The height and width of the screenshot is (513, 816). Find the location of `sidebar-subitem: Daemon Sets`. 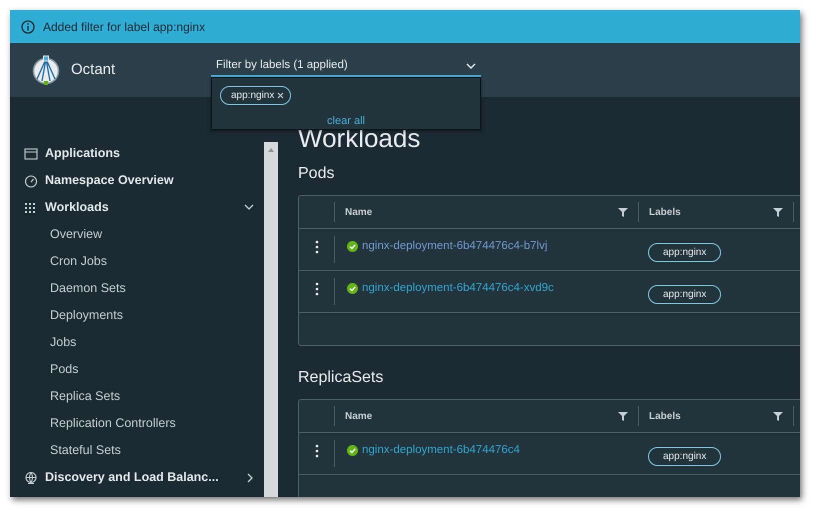

sidebar-subitem: Daemon Sets is located at coordinates (137, 288).